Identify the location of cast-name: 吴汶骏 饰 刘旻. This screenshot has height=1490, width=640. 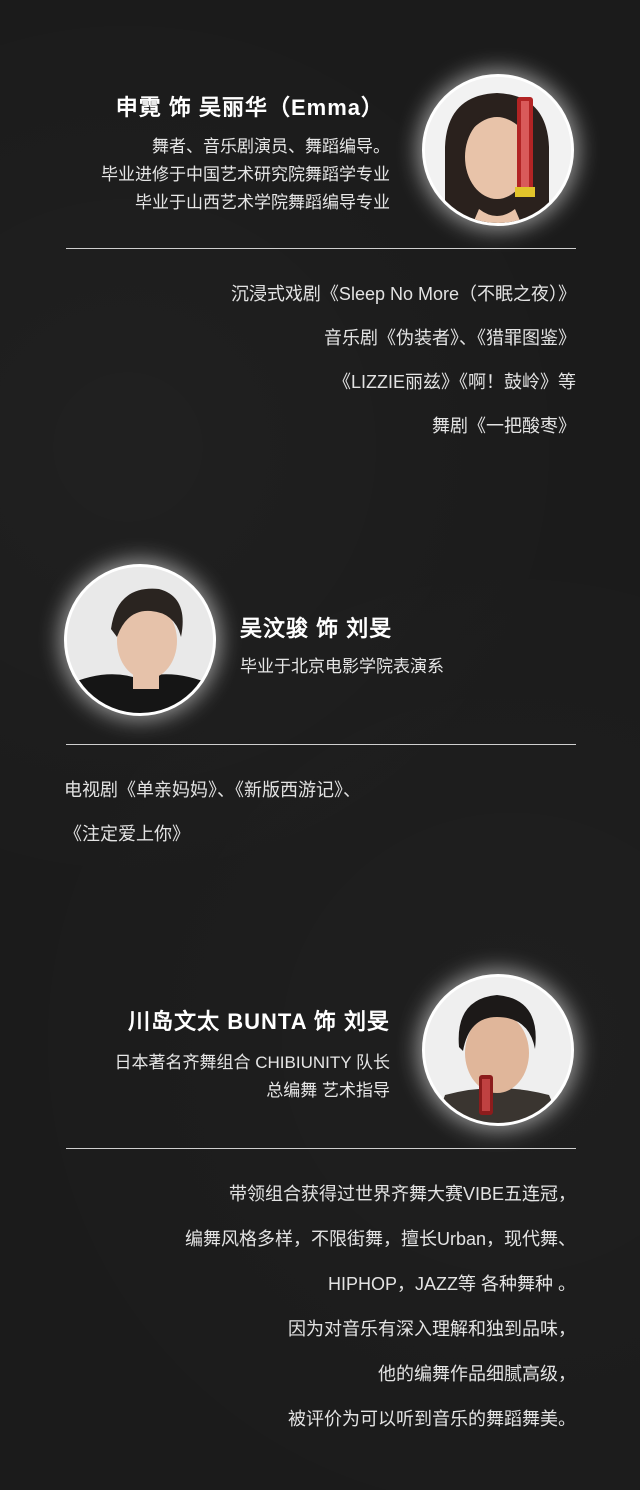
(316, 628).